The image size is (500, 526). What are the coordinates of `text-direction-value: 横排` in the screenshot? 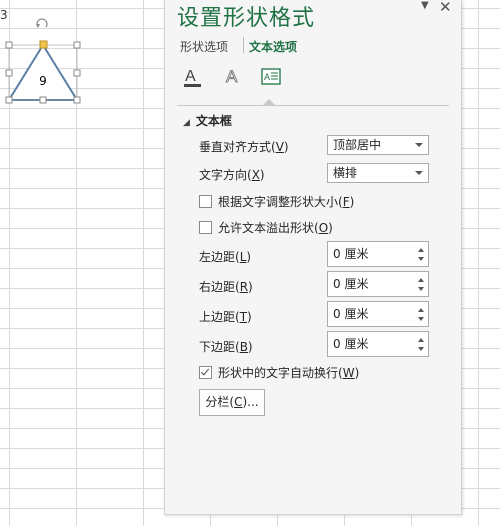 It's located at (345, 173).